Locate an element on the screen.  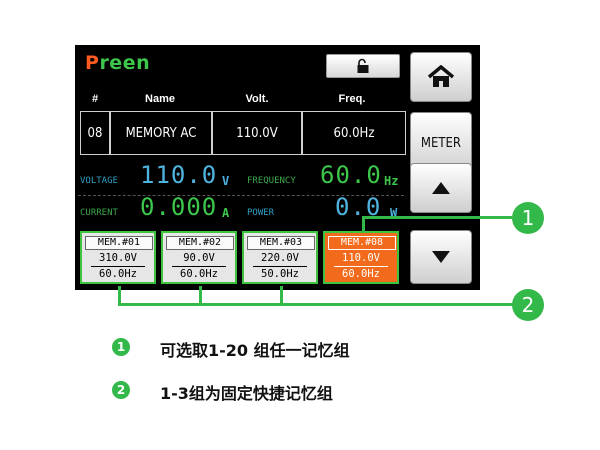
header-volt: Volt. is located at coordinates (257, 99).